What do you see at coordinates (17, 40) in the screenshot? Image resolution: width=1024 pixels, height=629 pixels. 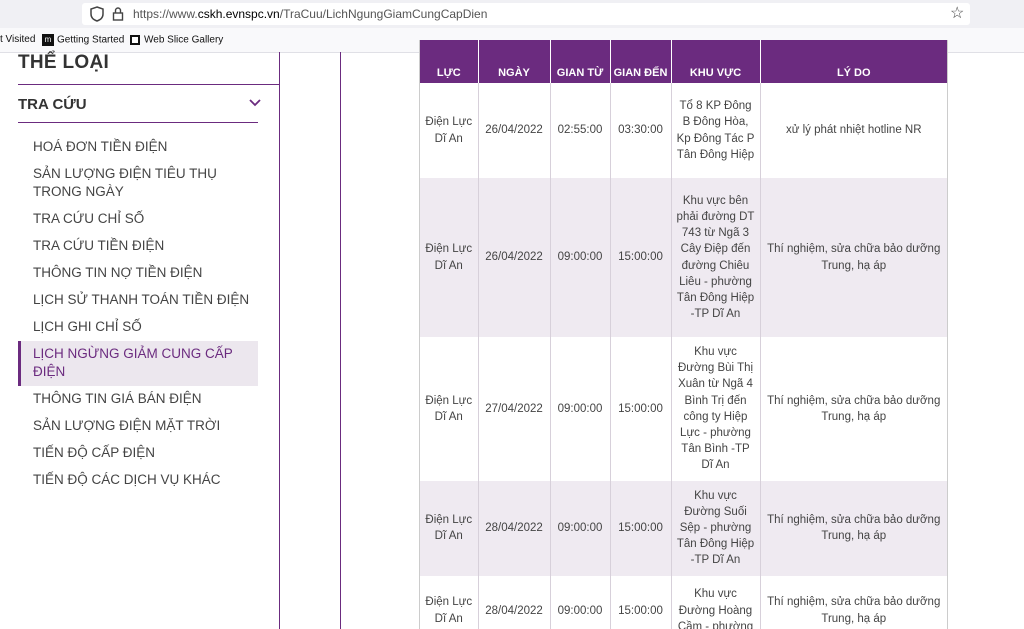 I see `bookmark-most-visited: t Visited` at bounding box center [17, 40].